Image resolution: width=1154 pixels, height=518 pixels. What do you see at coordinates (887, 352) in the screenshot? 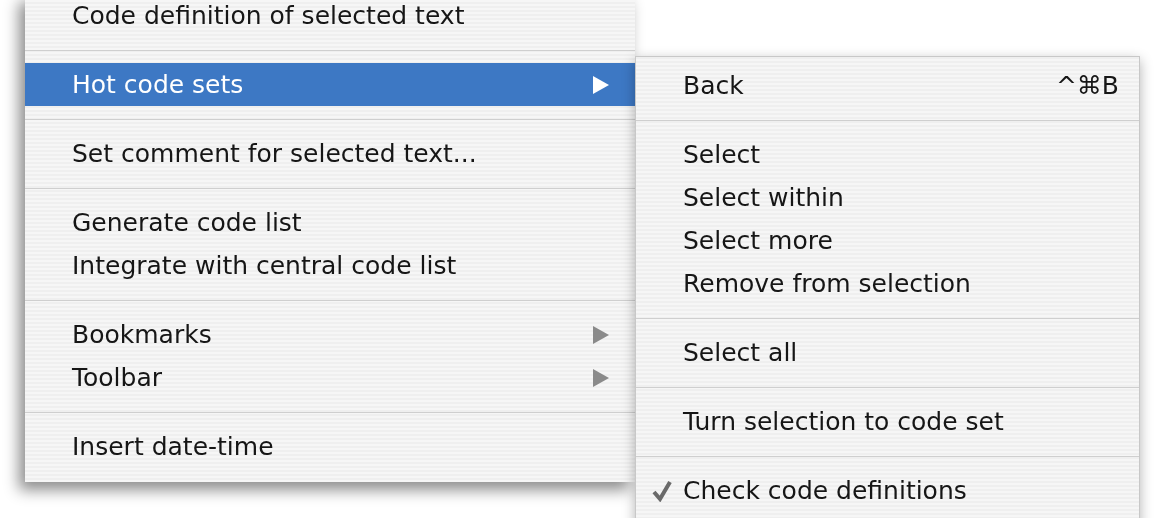
I see `menu-item: Select all` at bounding box center [887, 352].